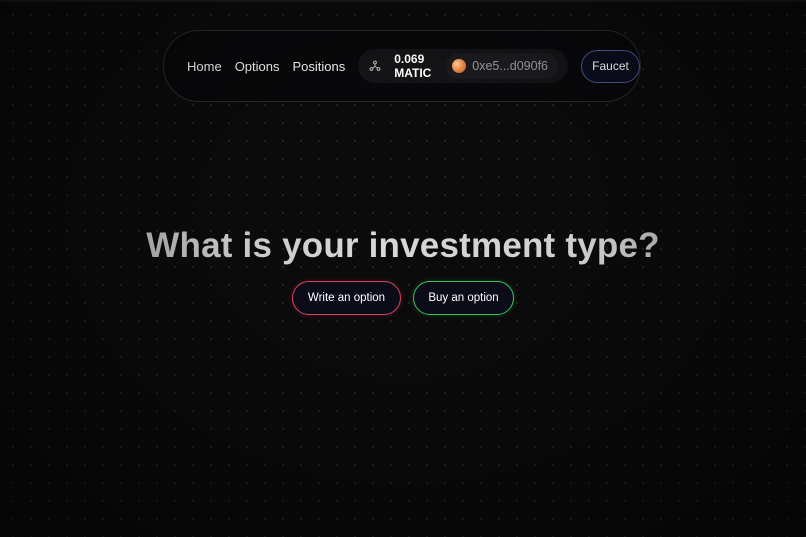  Describe the element at coordinates (403, 246) in the screenshot. I see `page-title: What is your investment type?` at that location.